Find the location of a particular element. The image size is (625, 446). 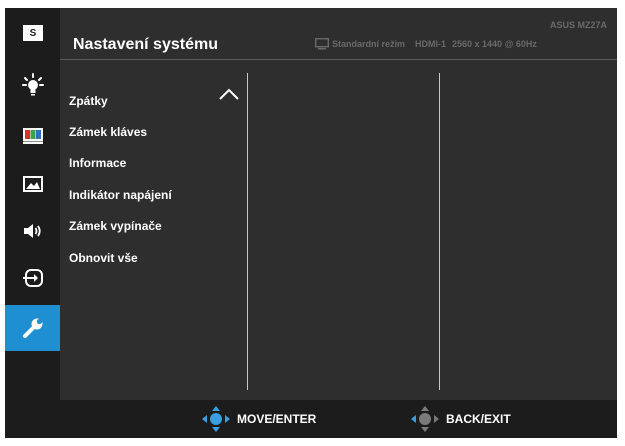

page-title: Nastavení systému is located at coordinates (145, 44).